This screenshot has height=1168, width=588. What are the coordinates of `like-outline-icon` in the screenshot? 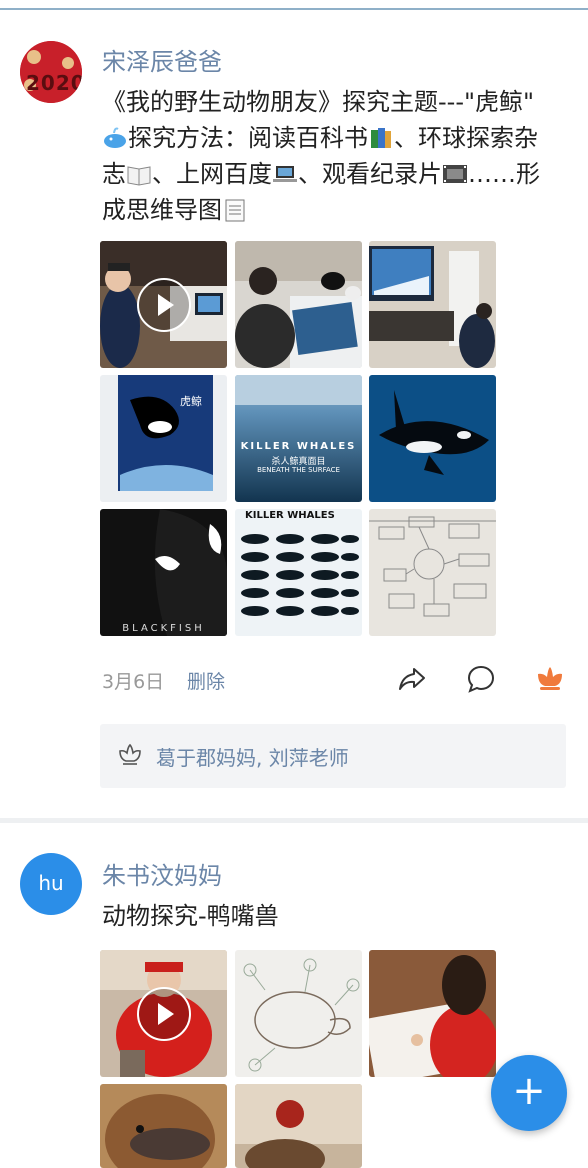 It's located at (130, 755).